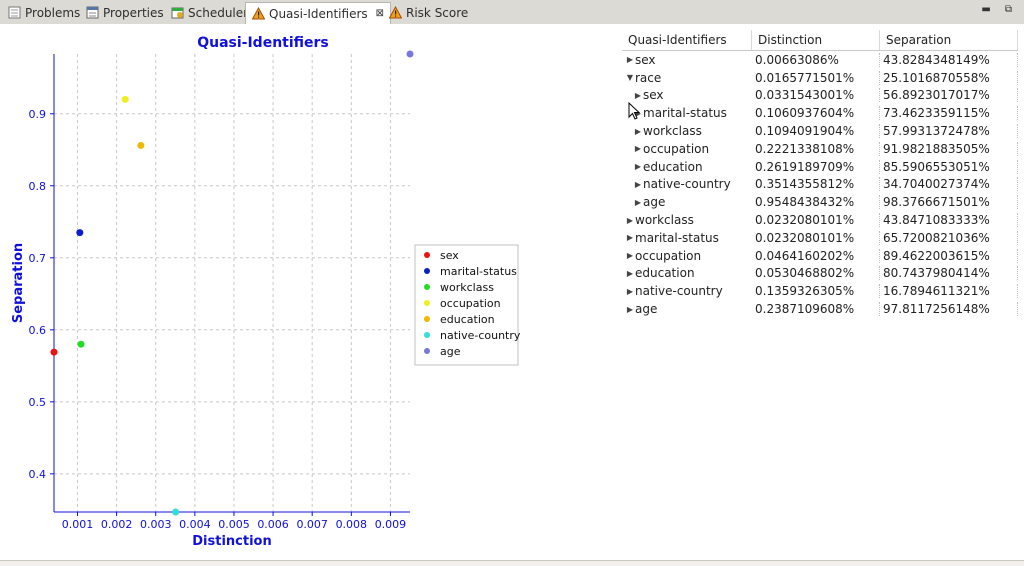  I want to click on y-tick-label: 0.8, so click(38, 186).